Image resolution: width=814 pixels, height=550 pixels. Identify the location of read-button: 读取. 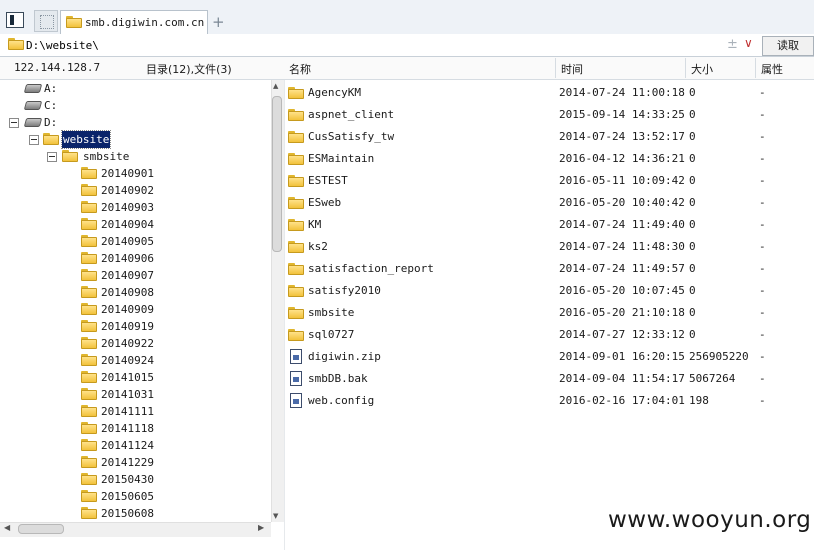
(788, 46).